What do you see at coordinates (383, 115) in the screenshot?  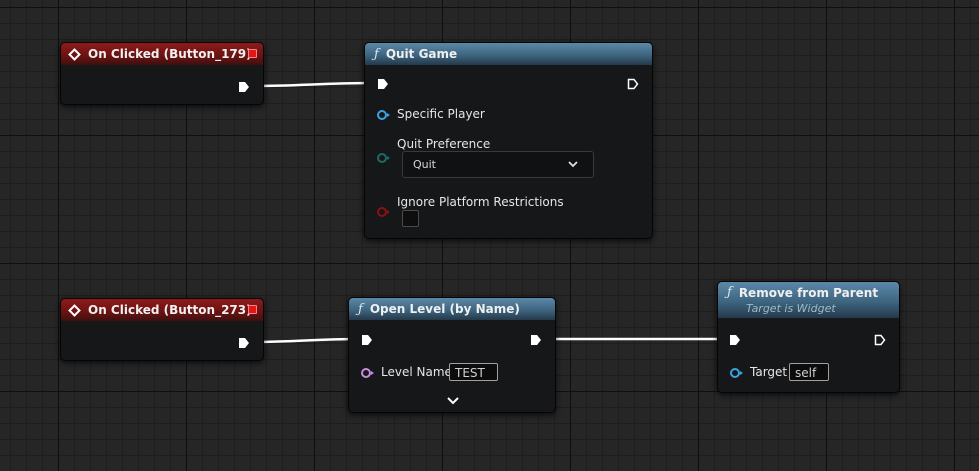 I see `specific-player-pin` at bounding box center [383, 115].